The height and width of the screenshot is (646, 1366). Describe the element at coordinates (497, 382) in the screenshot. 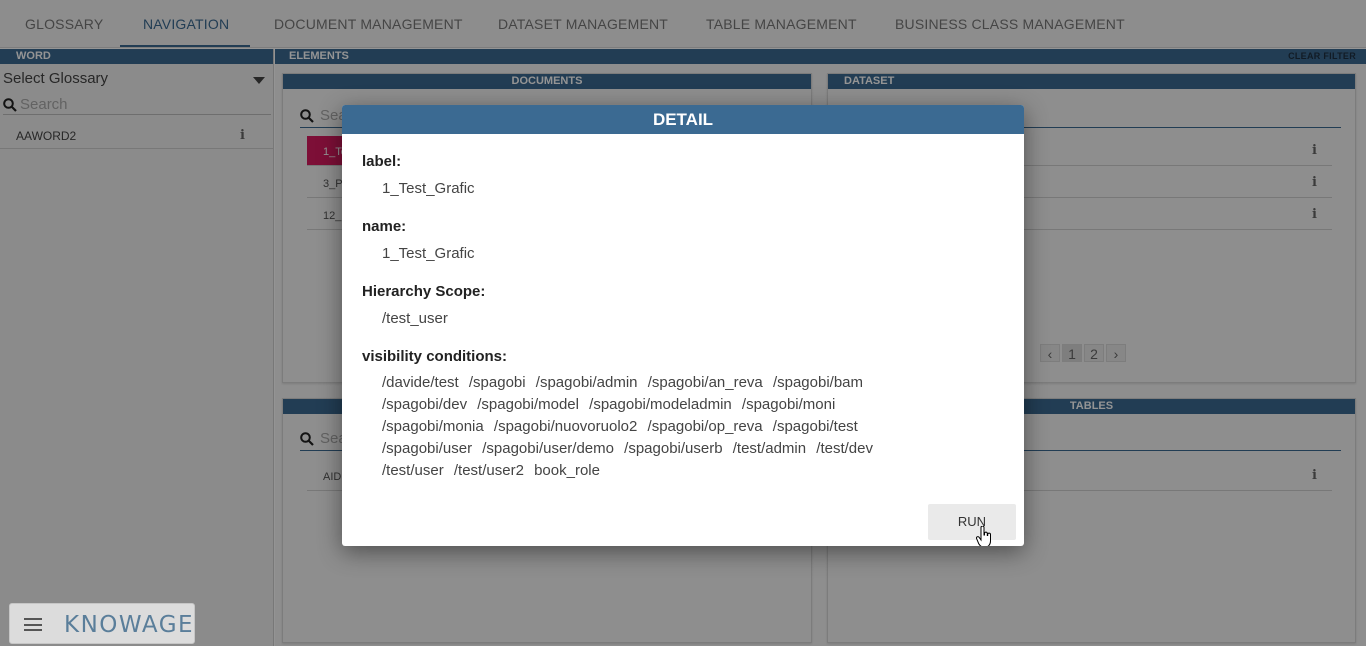

I see `visibility-item: /spagobi` at that location.